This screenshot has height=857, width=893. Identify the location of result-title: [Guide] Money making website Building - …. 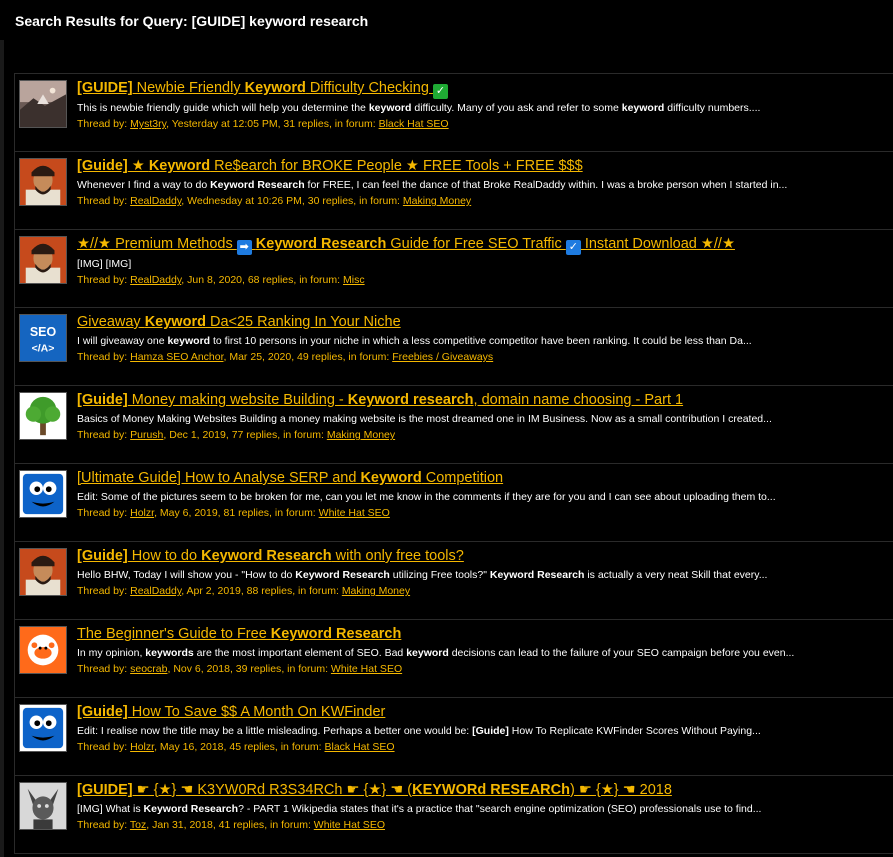
(482, 400).